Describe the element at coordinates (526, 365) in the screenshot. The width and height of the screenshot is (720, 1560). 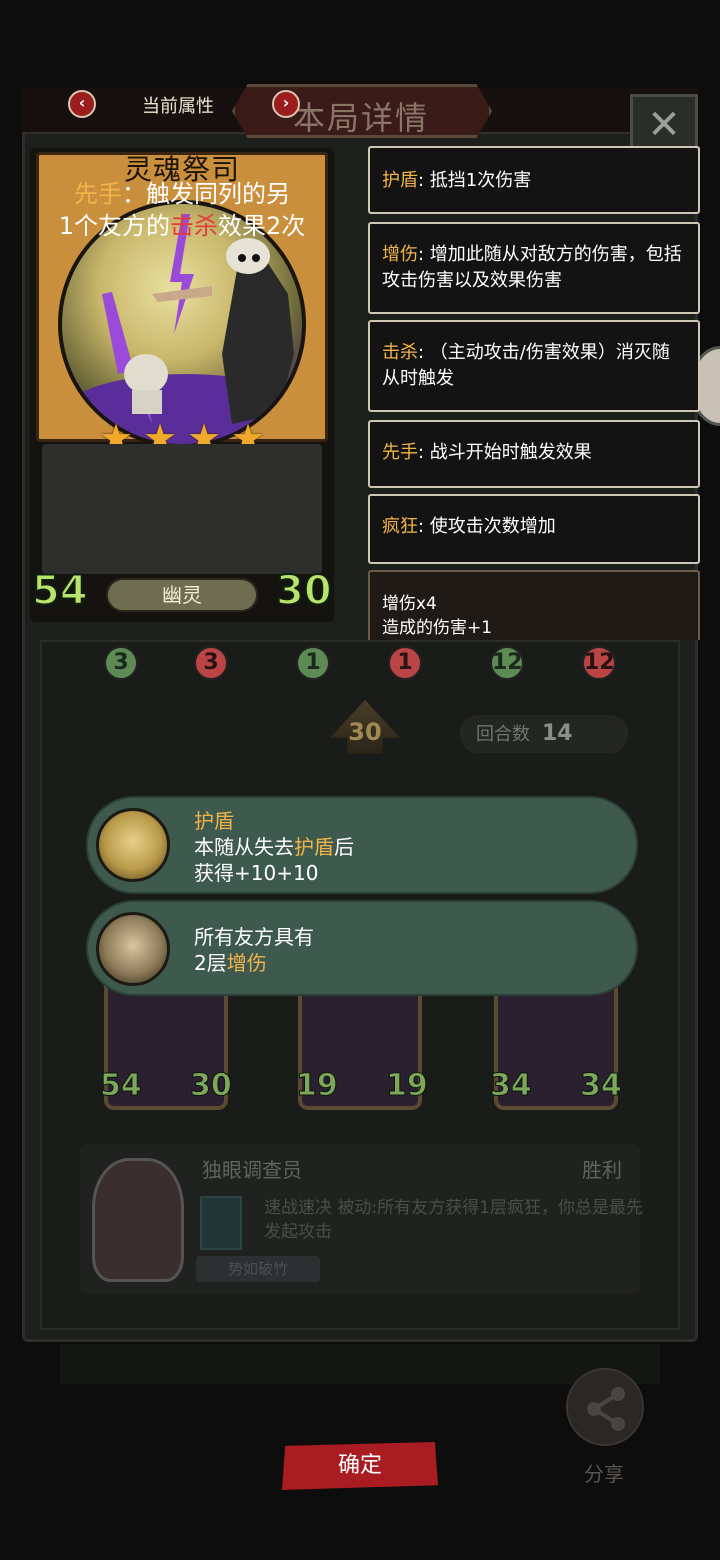
I see `keyword-text: : （主动攻击/伤害效果）消灭随从时触发` at that location.